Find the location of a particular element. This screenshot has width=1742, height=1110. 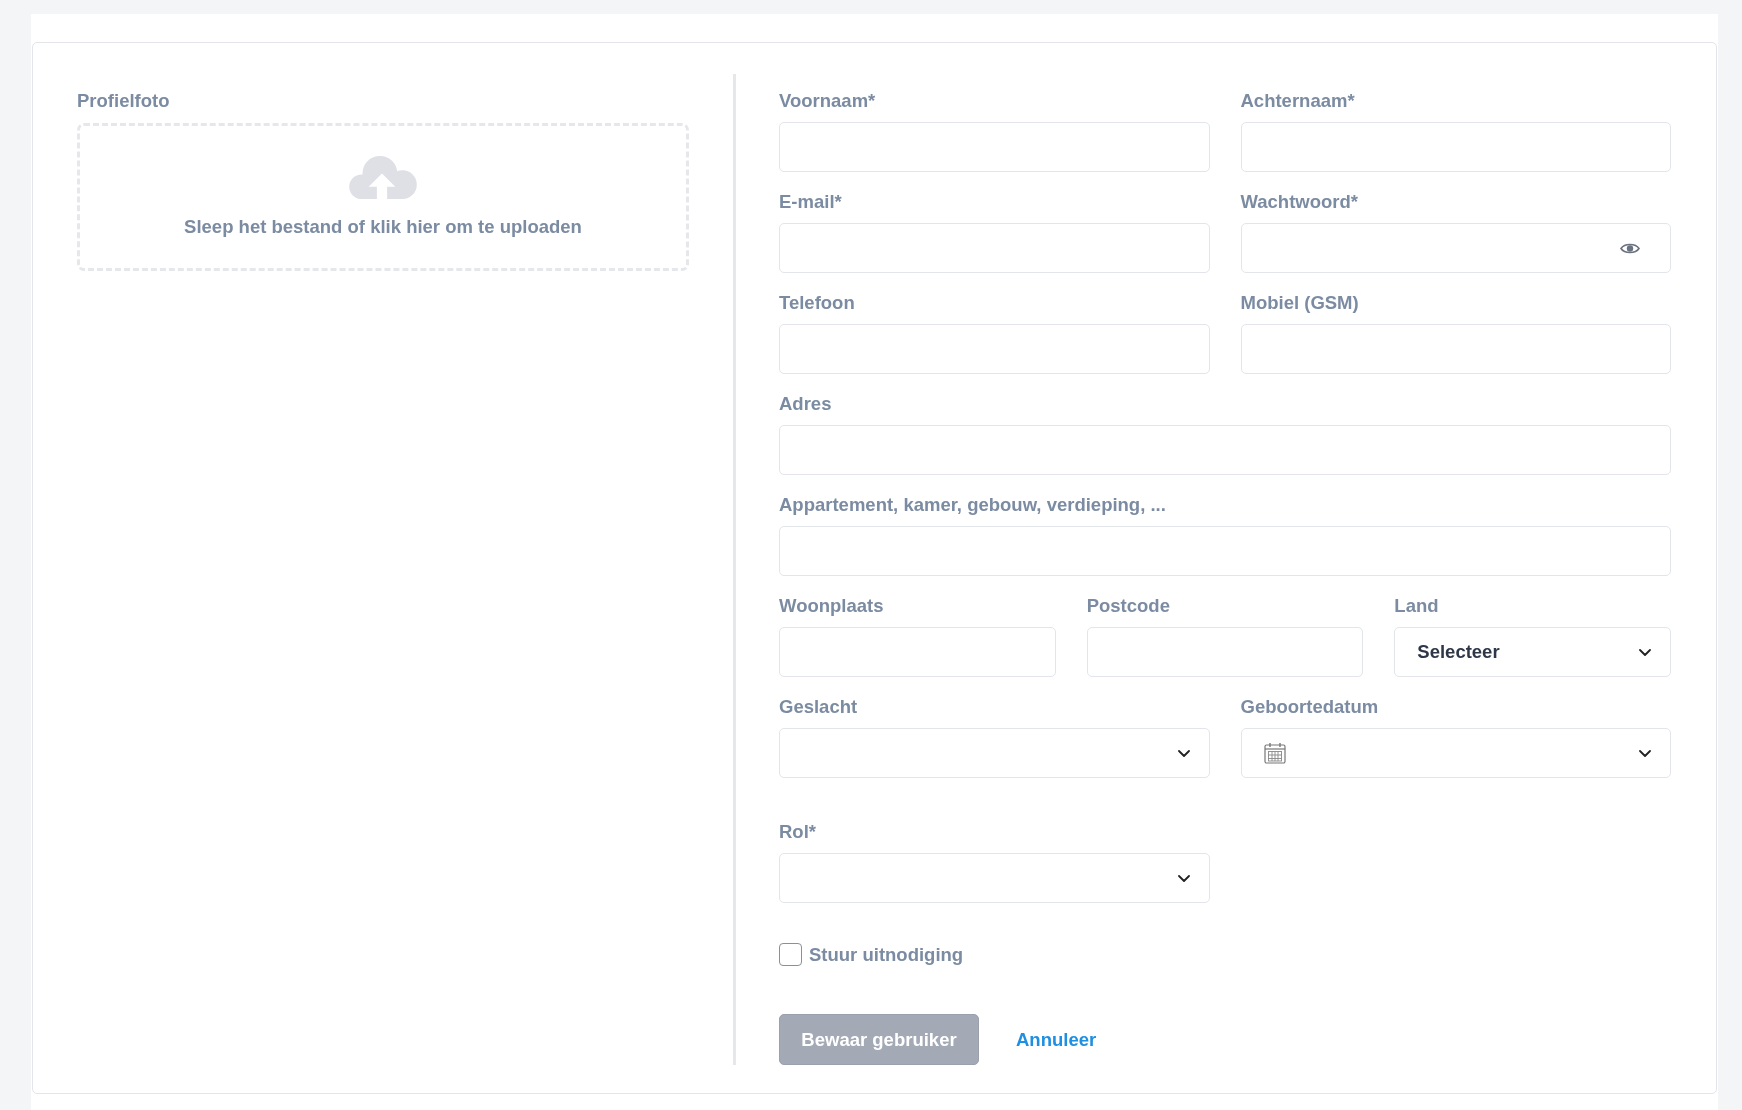

password-field is located at coordinates (1455, 248).